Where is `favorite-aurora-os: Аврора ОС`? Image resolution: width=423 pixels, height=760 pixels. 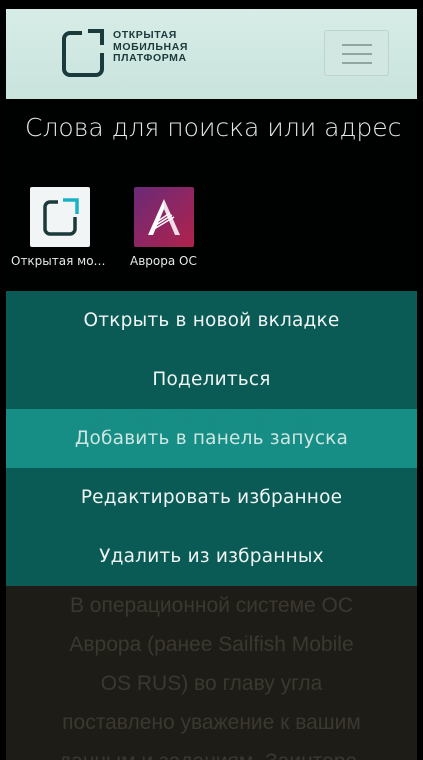
favorite-aurora-os: Аврора ОС is located at coordinates (192, 227).